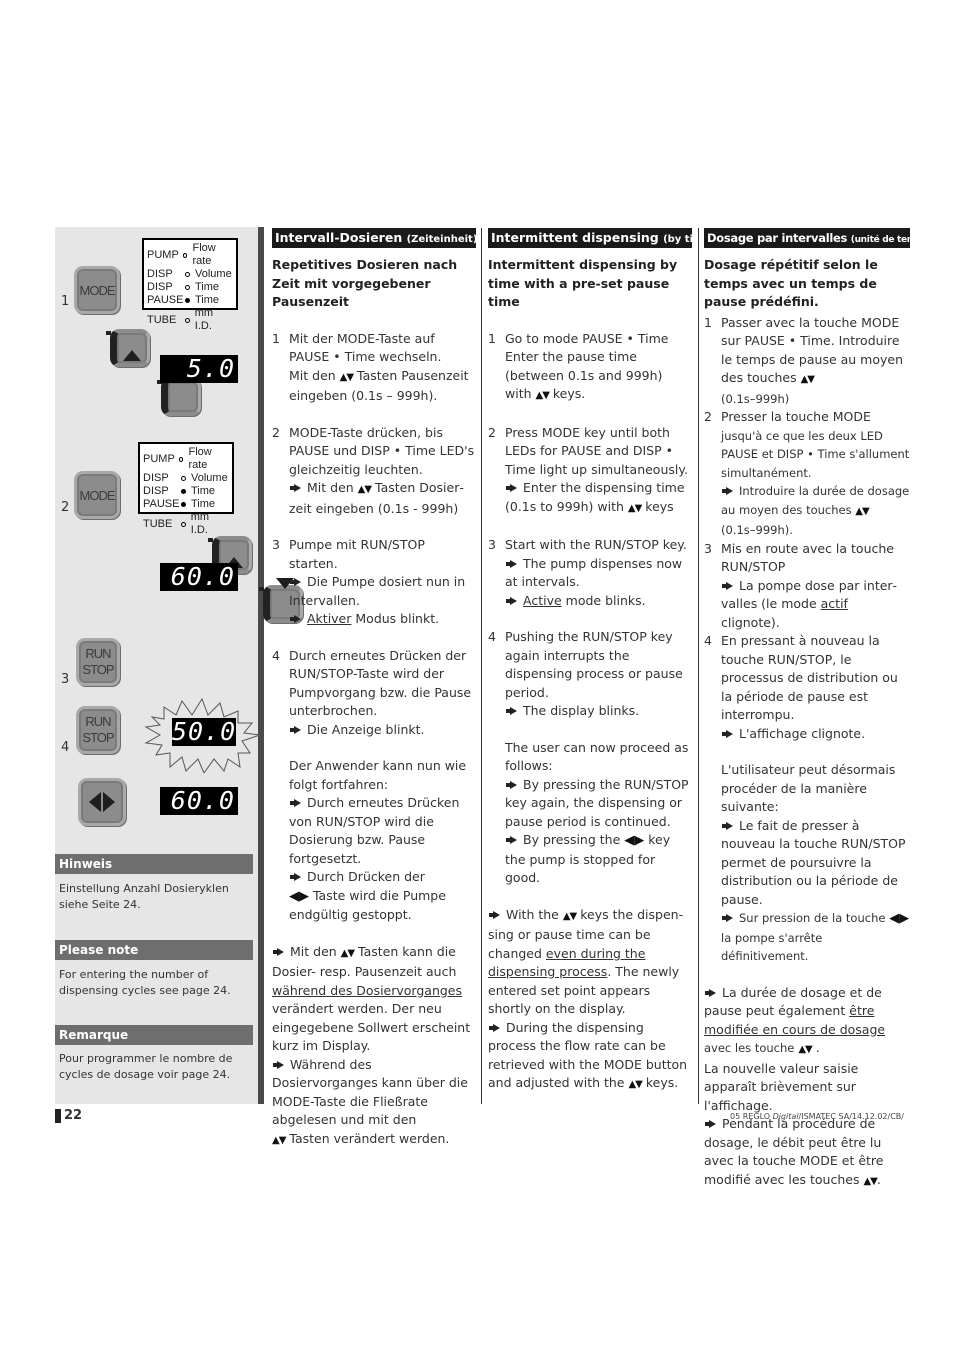 This screenshot has height=1351, width=954. Describe the element at coordinates (596, 544) in the screenshot. I see `step-text: Start with the RUN/STOP key.` at that location.